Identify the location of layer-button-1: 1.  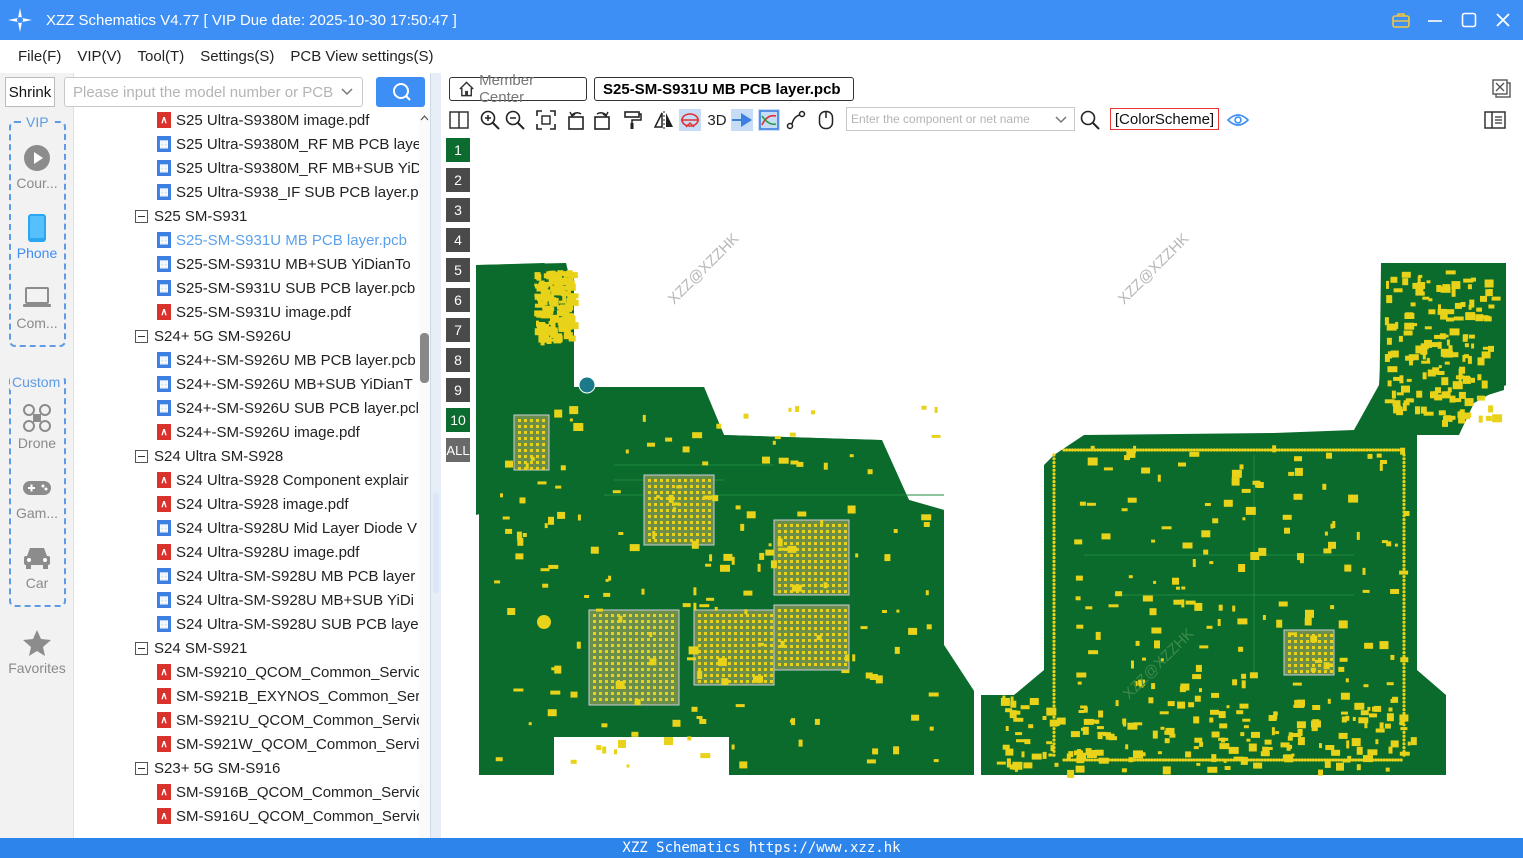
(458, 150).